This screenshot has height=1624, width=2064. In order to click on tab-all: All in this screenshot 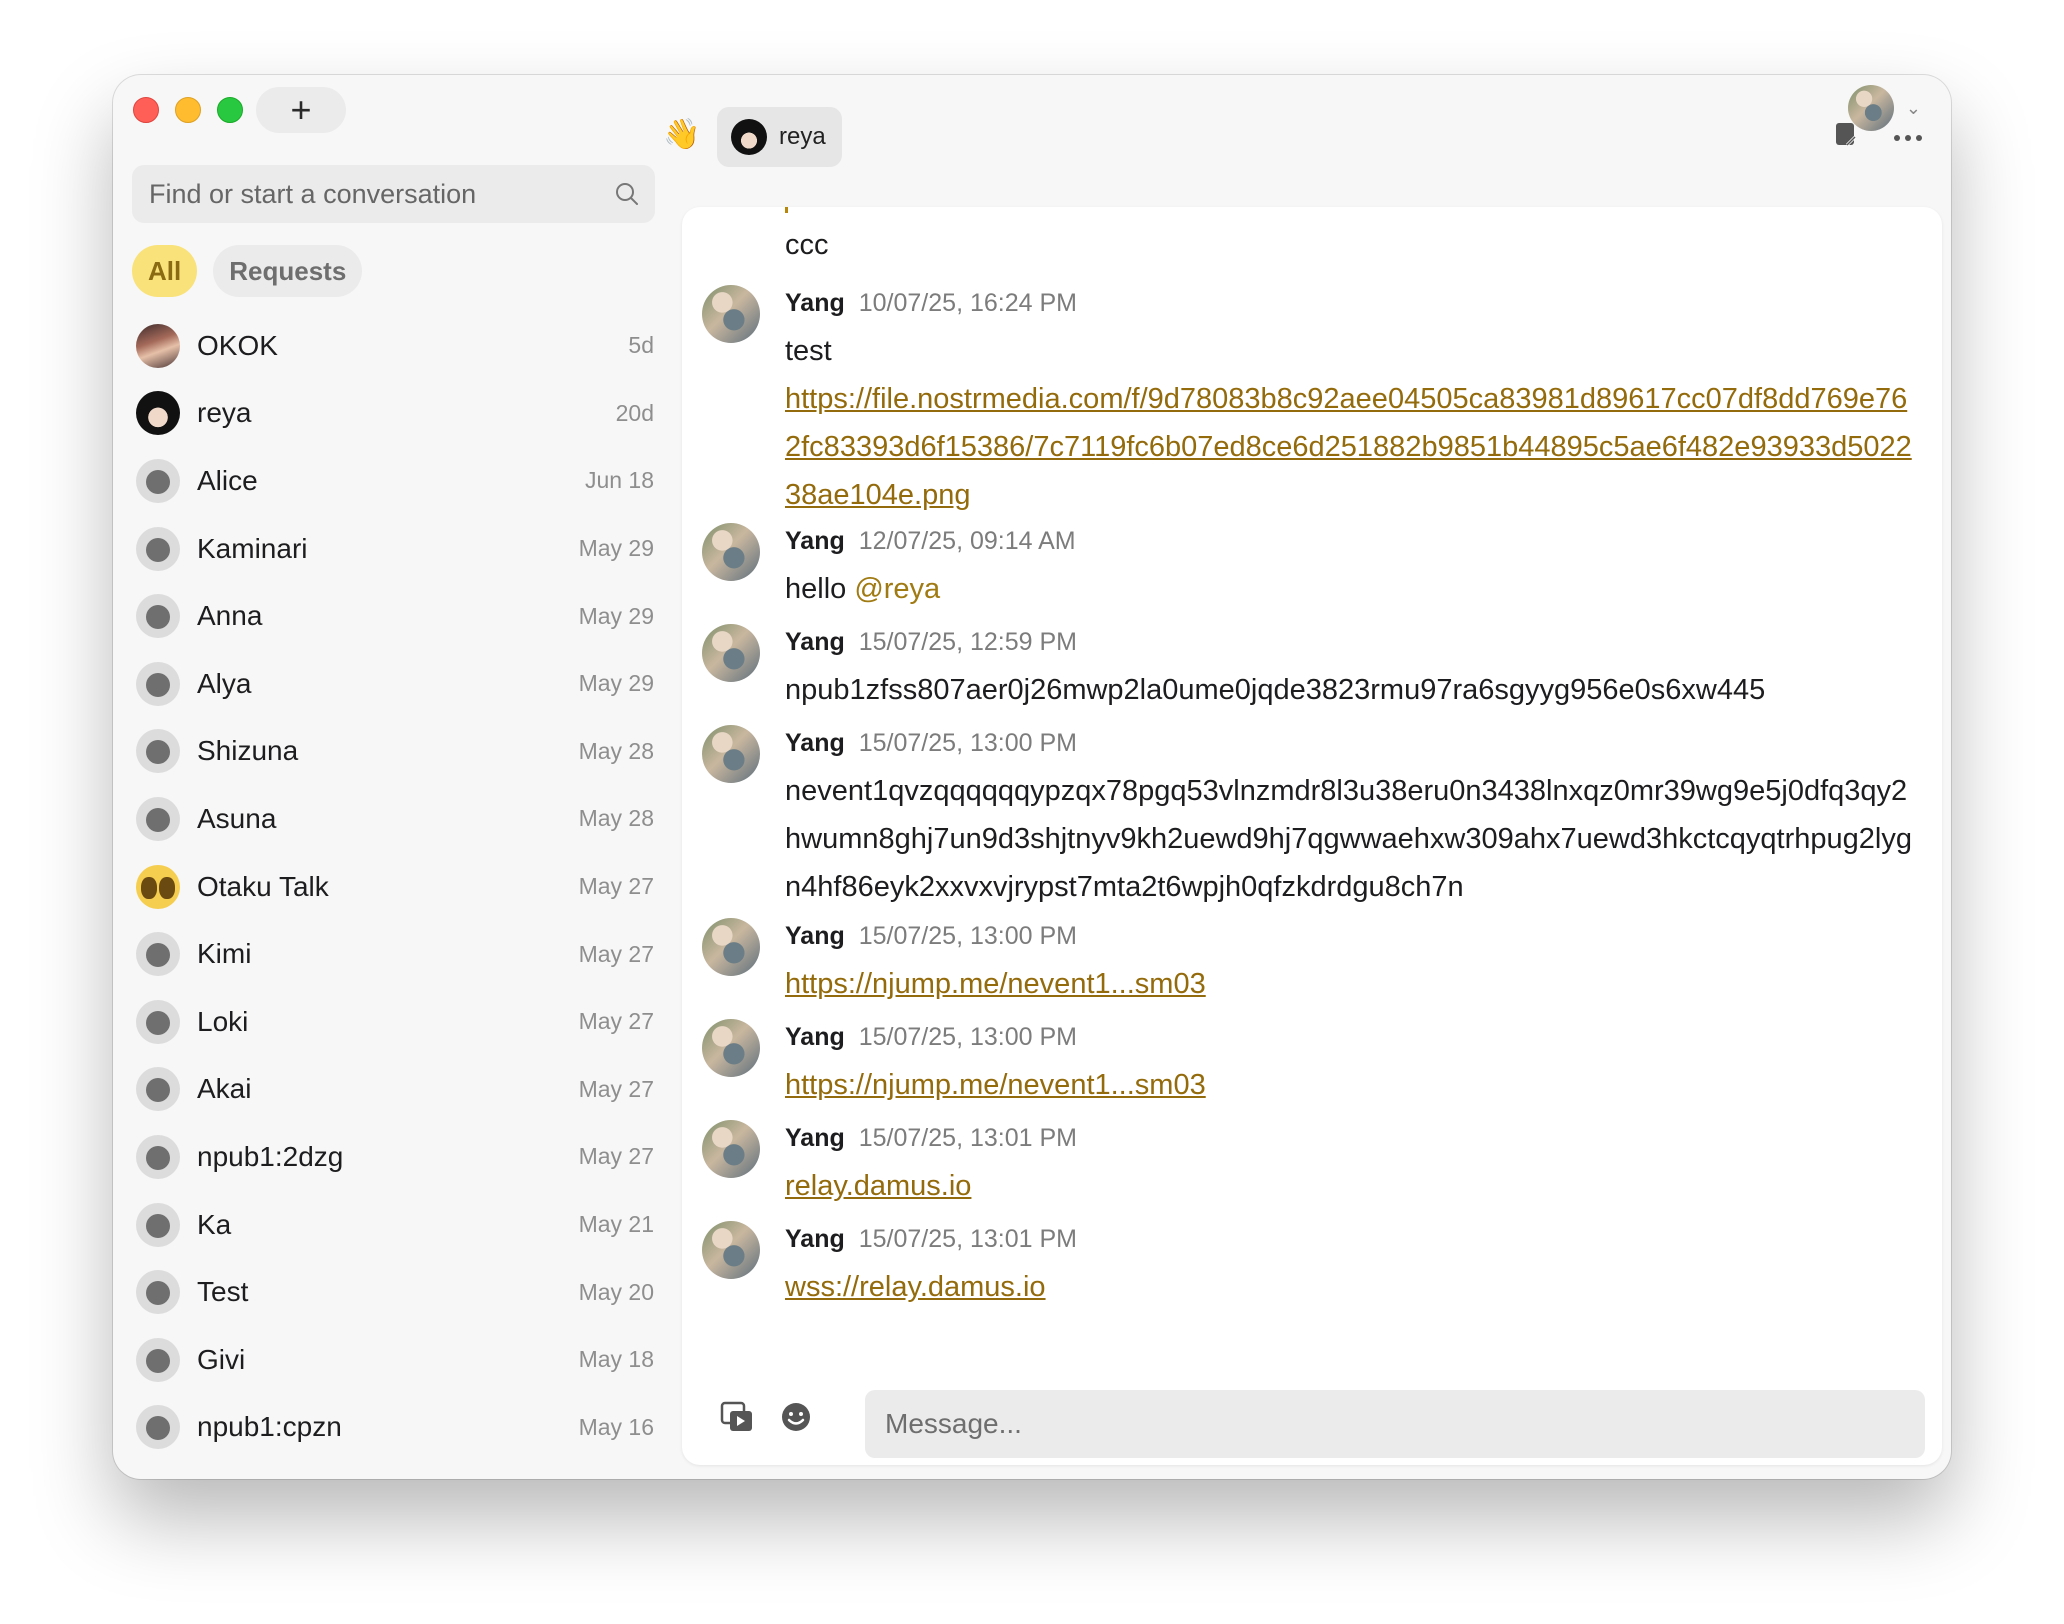, I will do `click(165, 271)`.